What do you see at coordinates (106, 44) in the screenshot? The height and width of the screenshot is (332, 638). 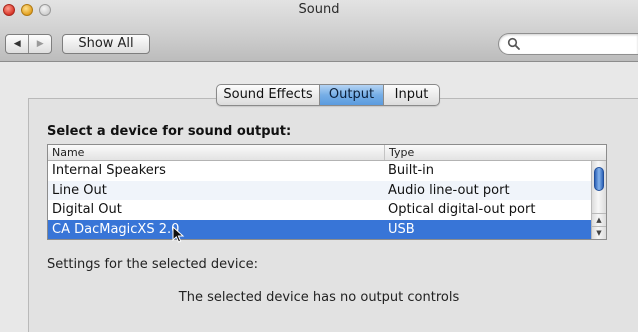 I see `show-all-button: Show All` at bounding box center [106, 44].